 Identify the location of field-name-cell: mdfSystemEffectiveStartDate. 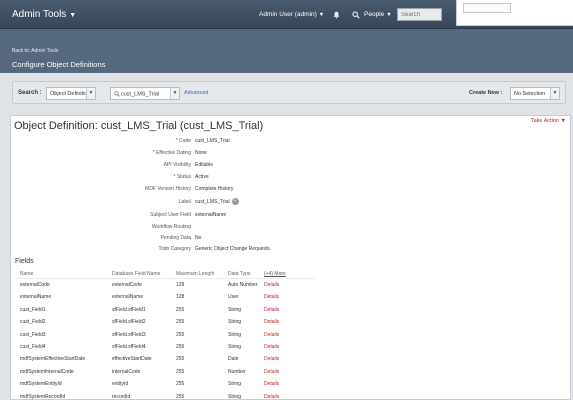
(52, 359).